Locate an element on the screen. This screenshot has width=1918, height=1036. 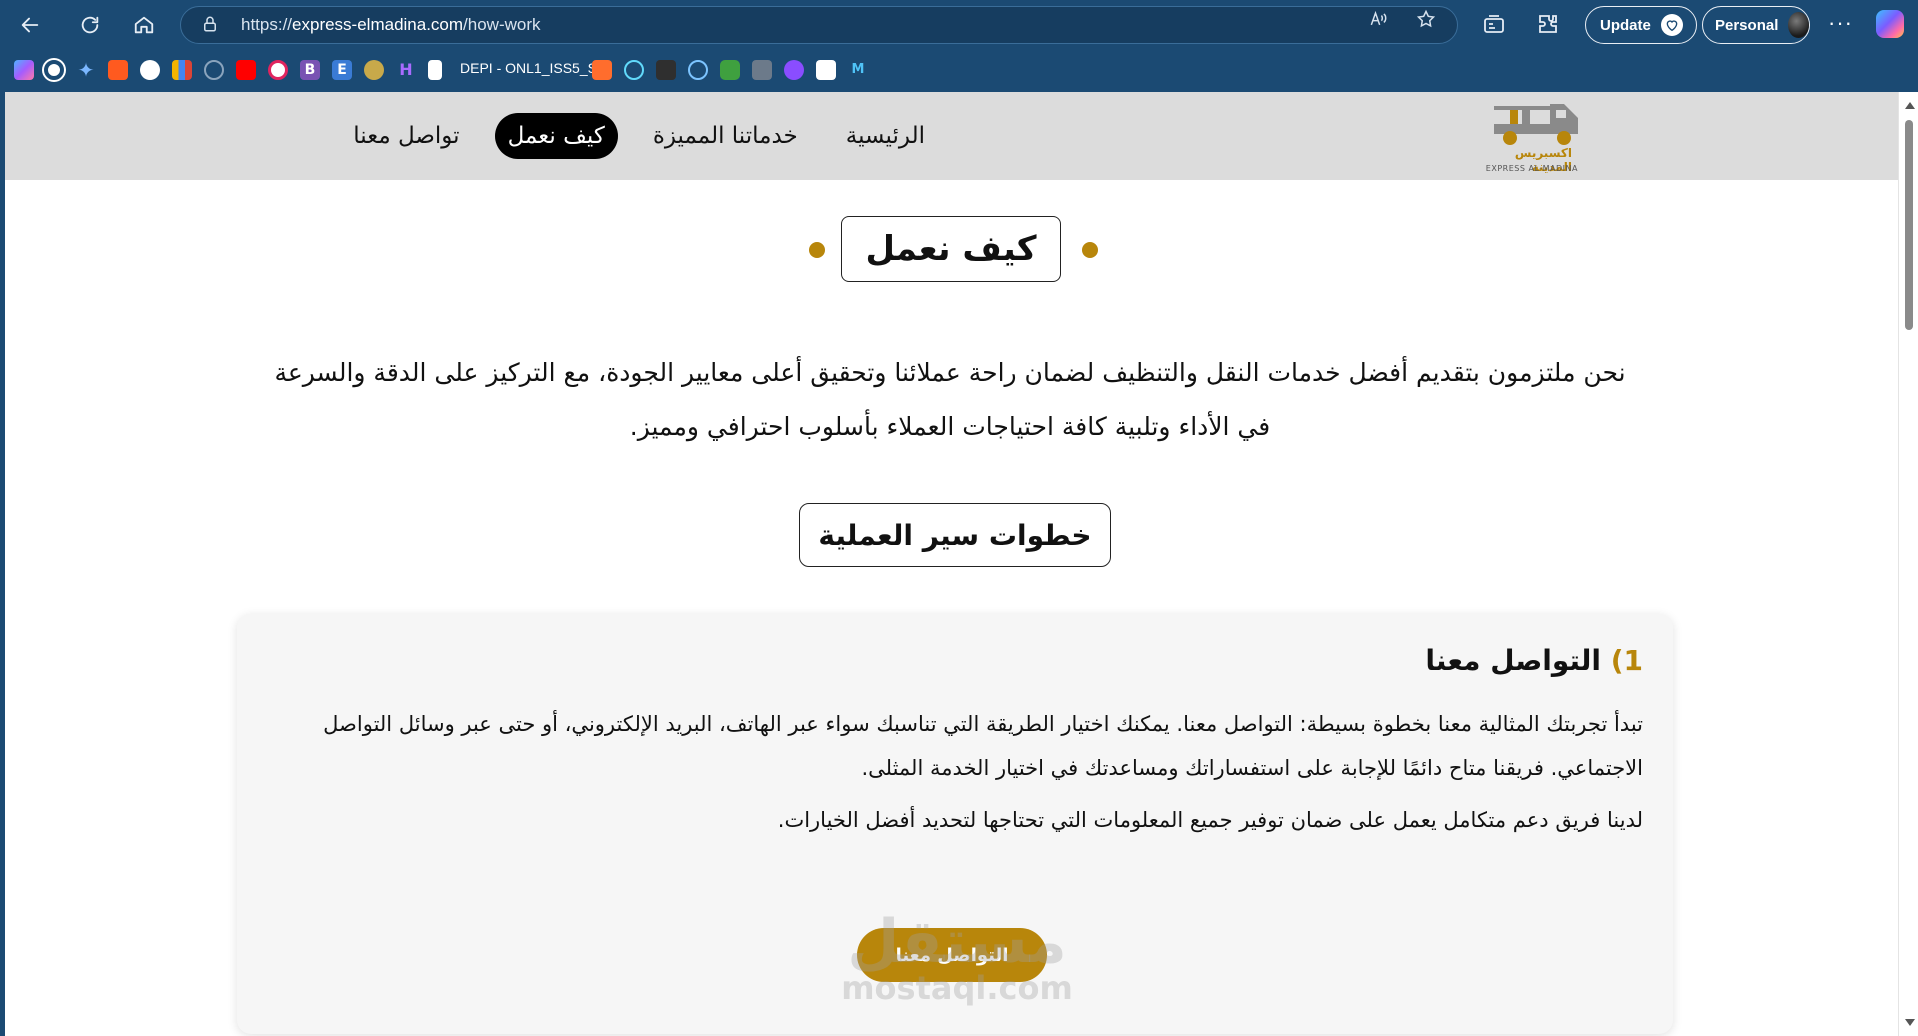
back-arrow-icon is located at coordinates (30, 25).